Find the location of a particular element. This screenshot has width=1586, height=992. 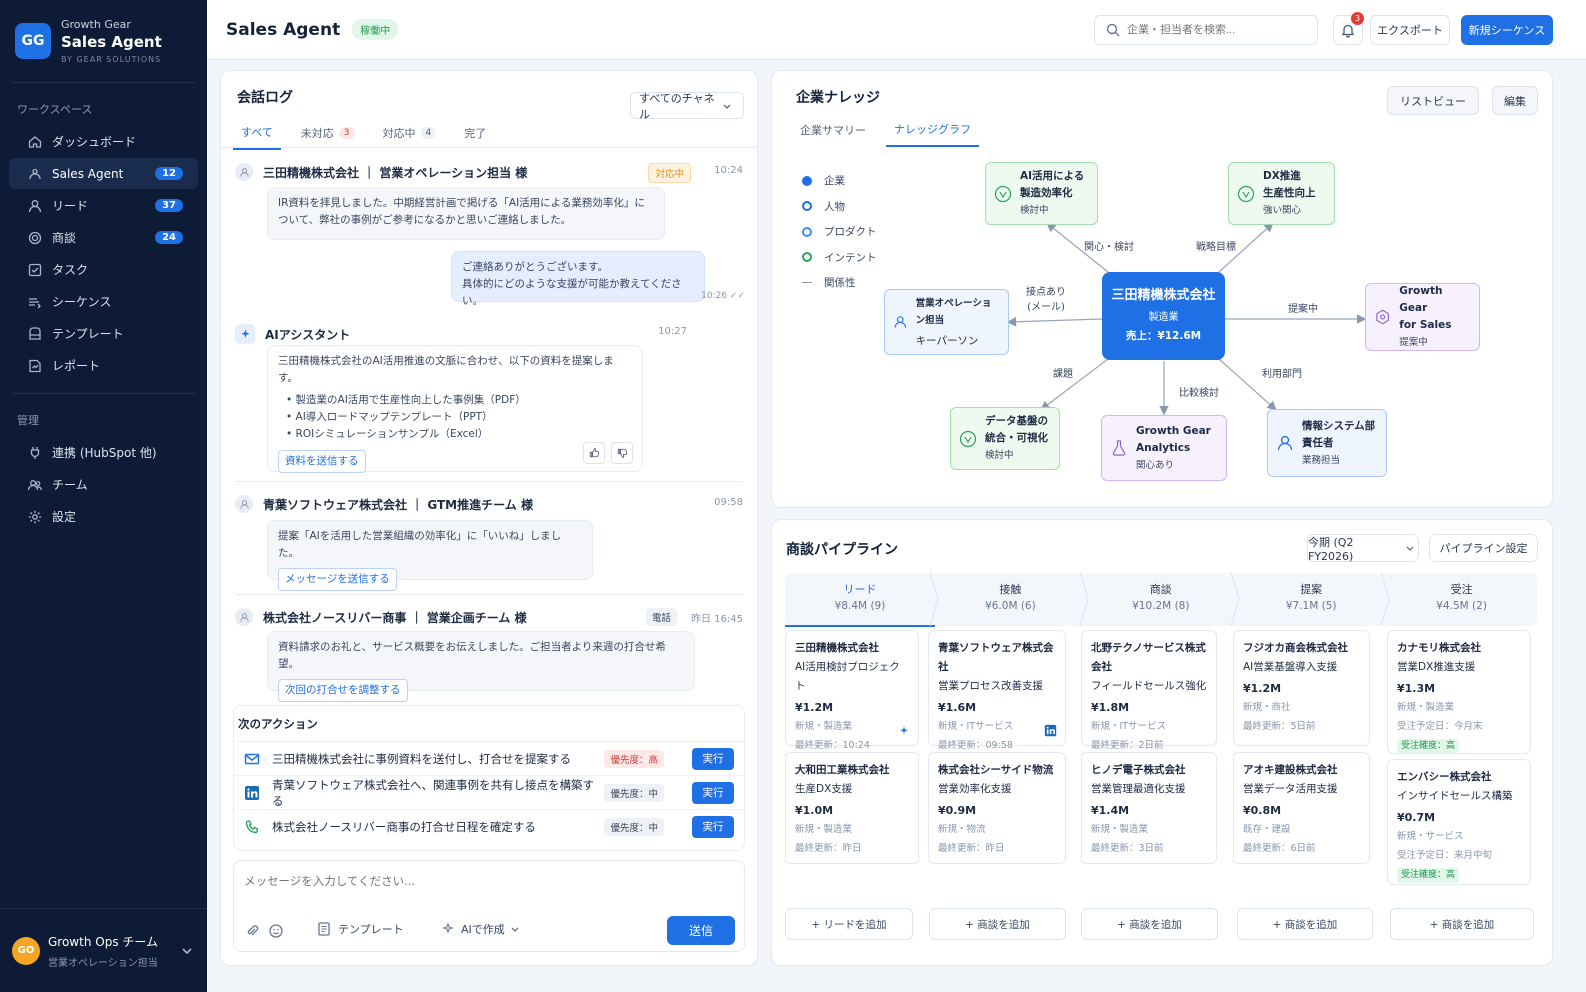

sidebar-item-gear: 設定 is located at coordinates (103, 516).